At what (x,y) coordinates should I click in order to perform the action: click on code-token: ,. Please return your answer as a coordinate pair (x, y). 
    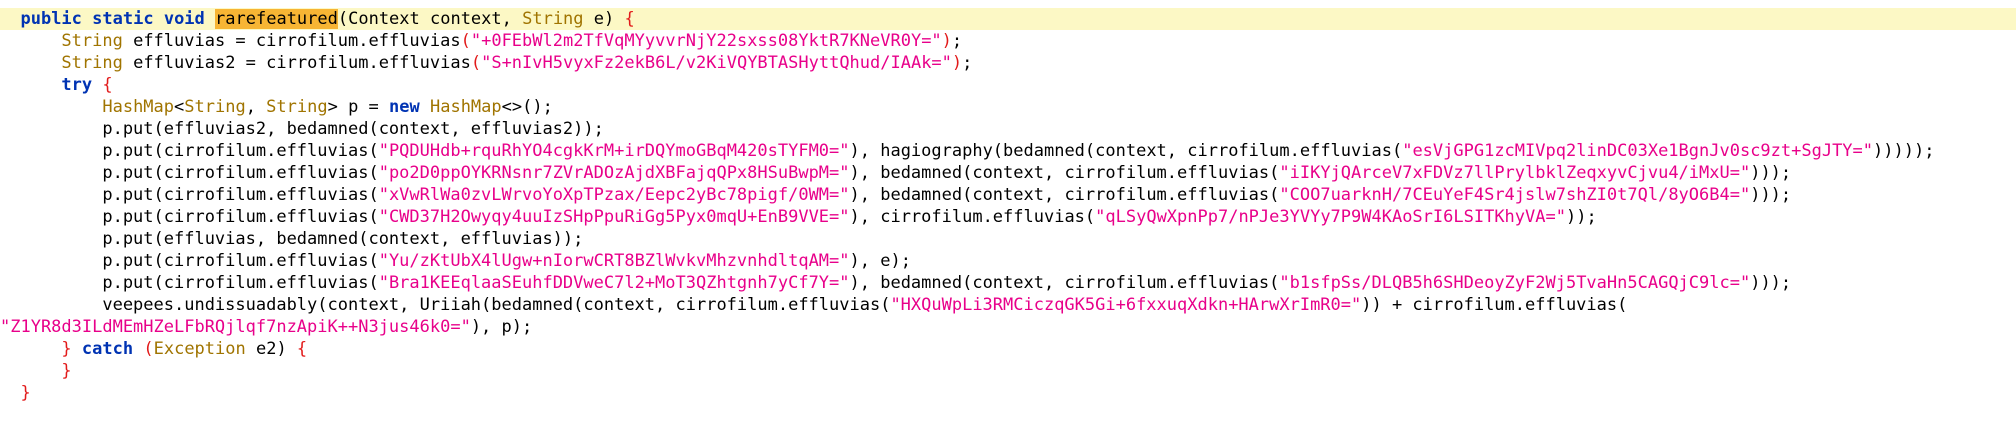
    Looking at the image, I should click on (256, 107).